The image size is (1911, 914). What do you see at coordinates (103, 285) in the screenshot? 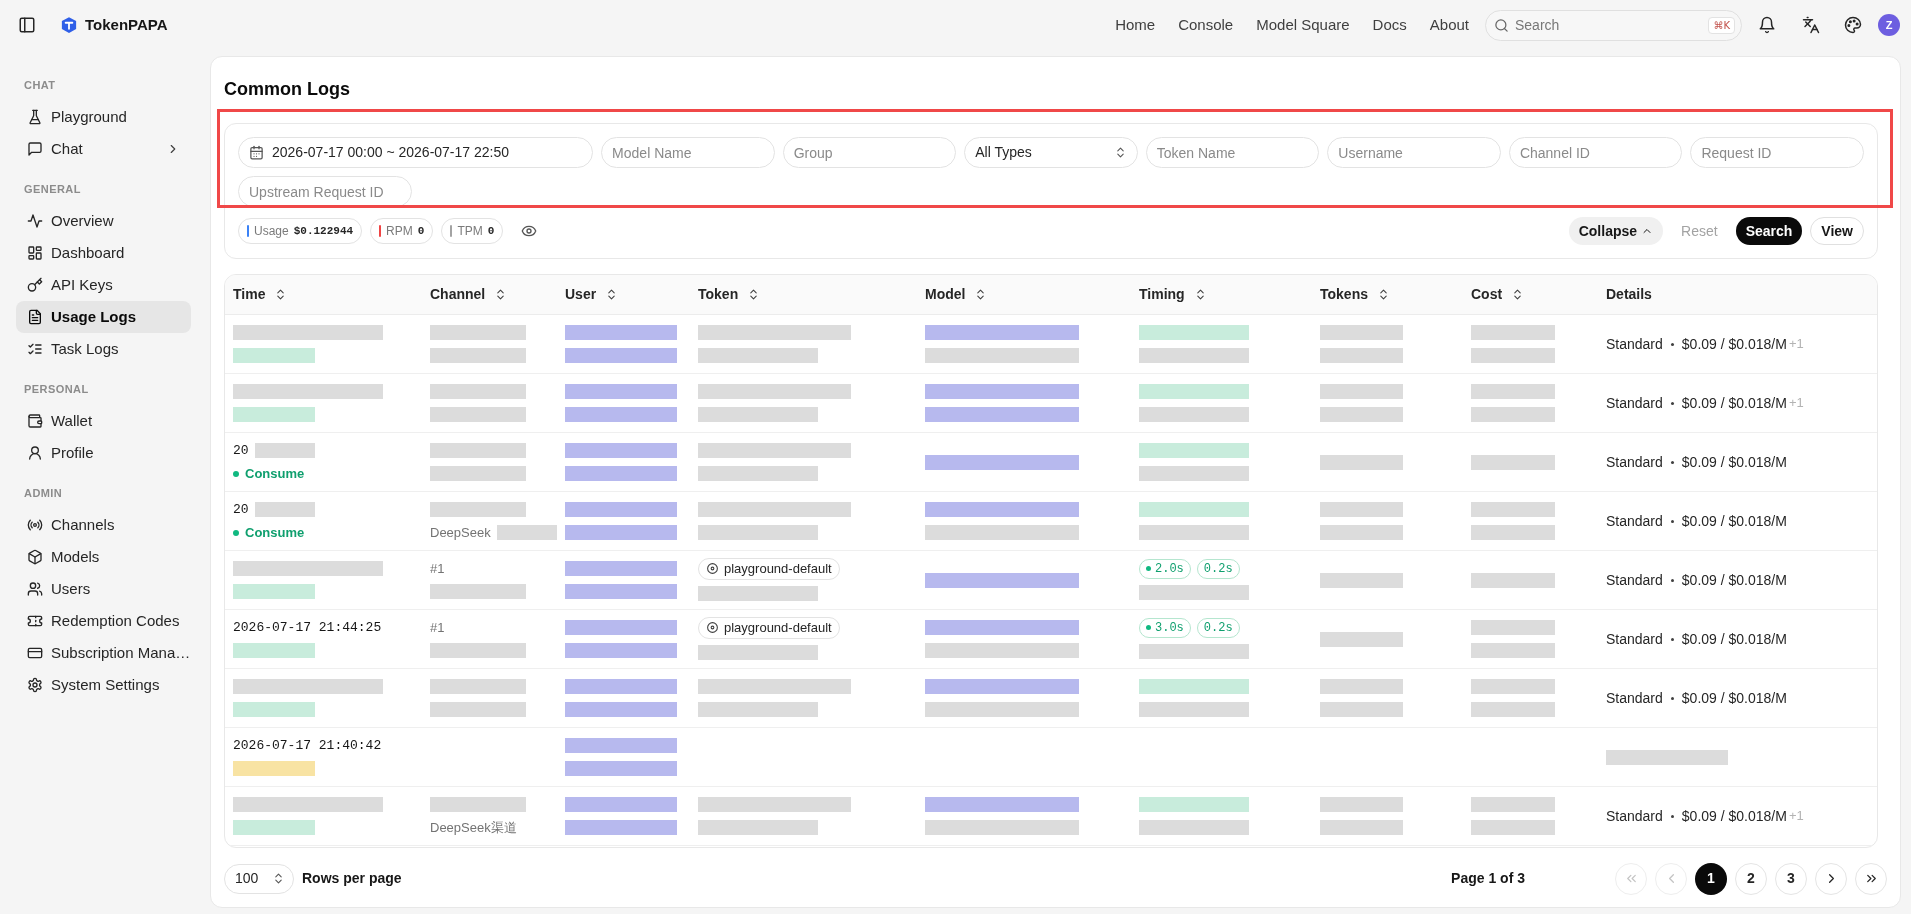
I see `sidebar-item: API Keys` at bounding box center [103, 285].